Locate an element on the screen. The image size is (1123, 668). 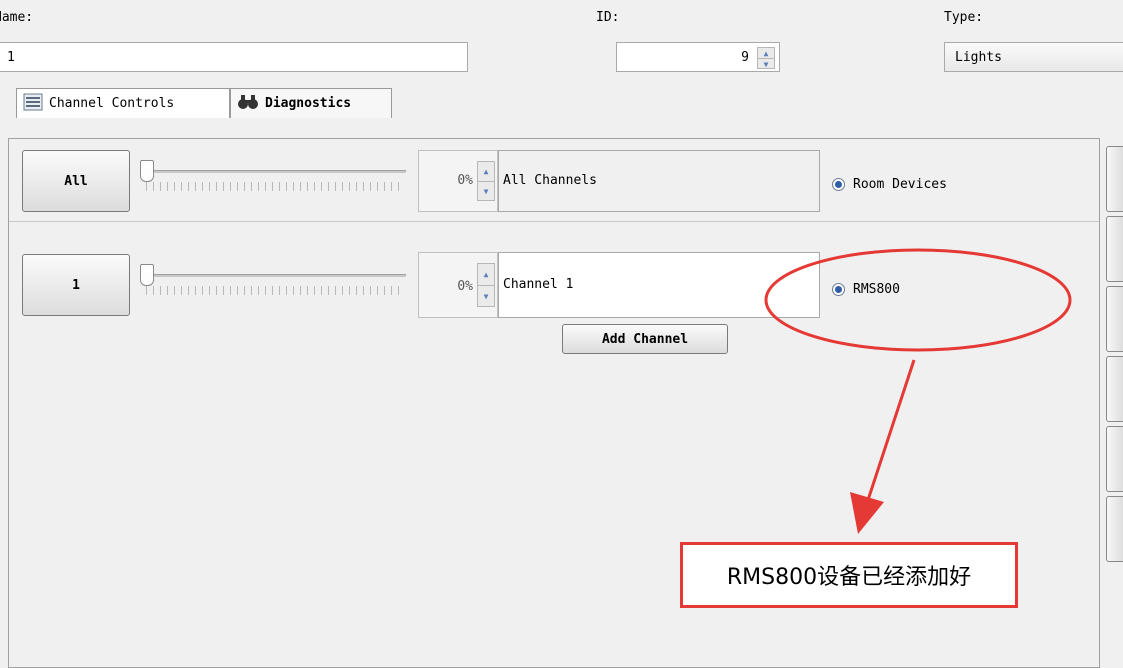
highlight-ellipse is located at coordinates (918, 300).